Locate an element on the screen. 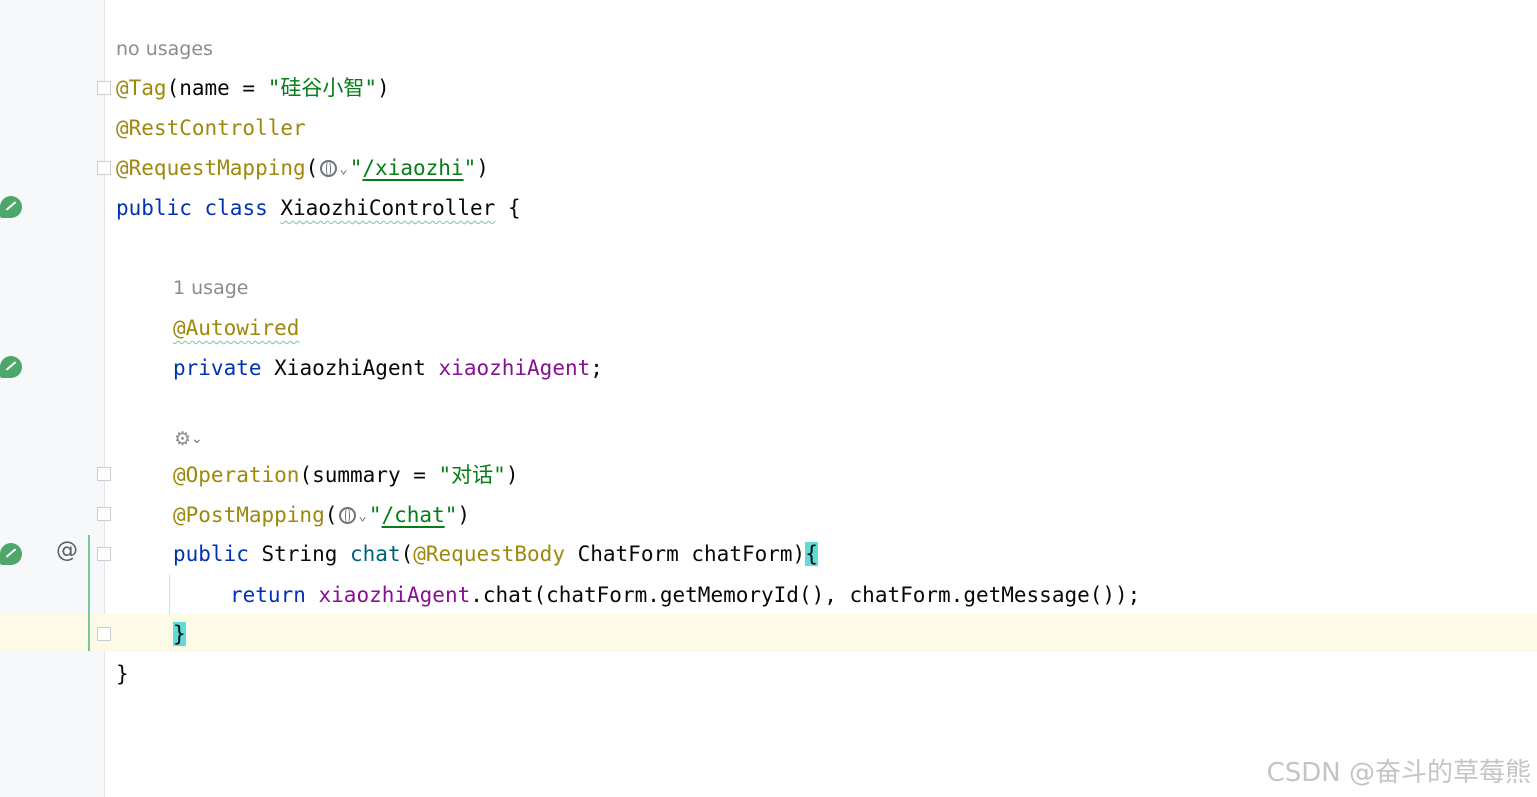 The height and width of the screenshot is (797, 1537). url-path: /xiaozhi is located at coordinates (412, 168).